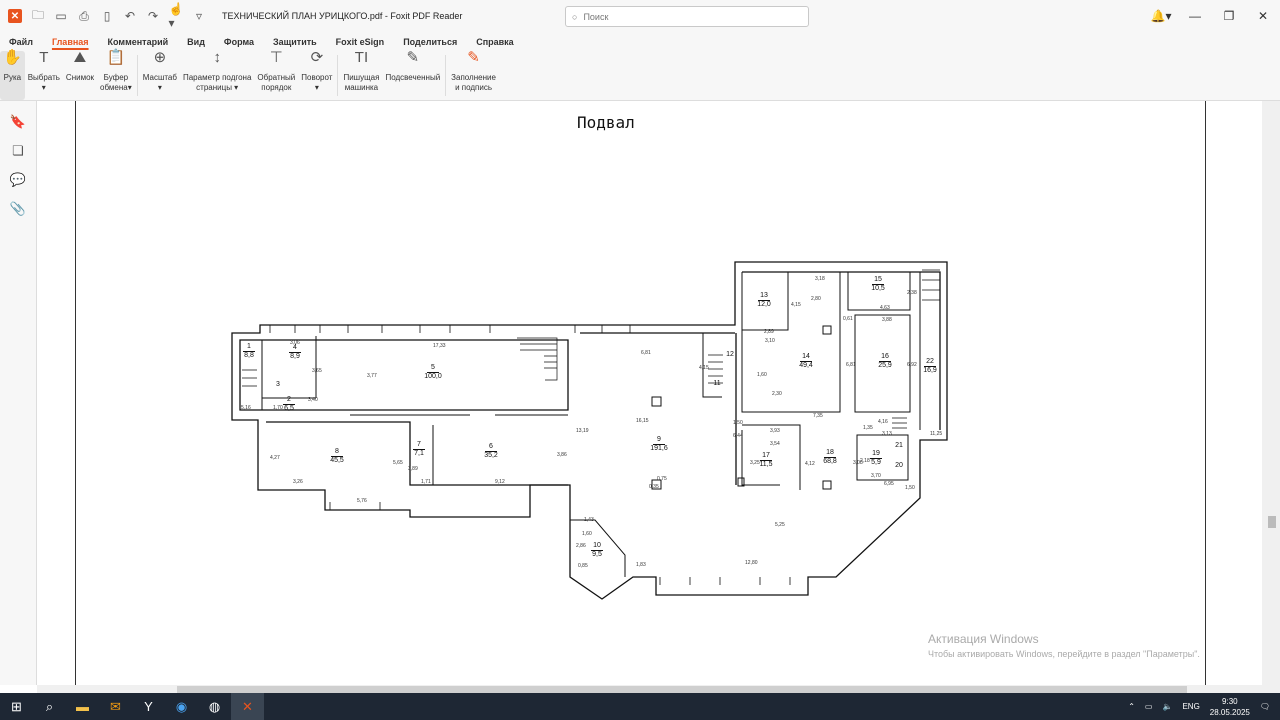  What do you see at coordinates (591, 349) in the screenshot?
I see `staircase` at bounding box center [591, 349].